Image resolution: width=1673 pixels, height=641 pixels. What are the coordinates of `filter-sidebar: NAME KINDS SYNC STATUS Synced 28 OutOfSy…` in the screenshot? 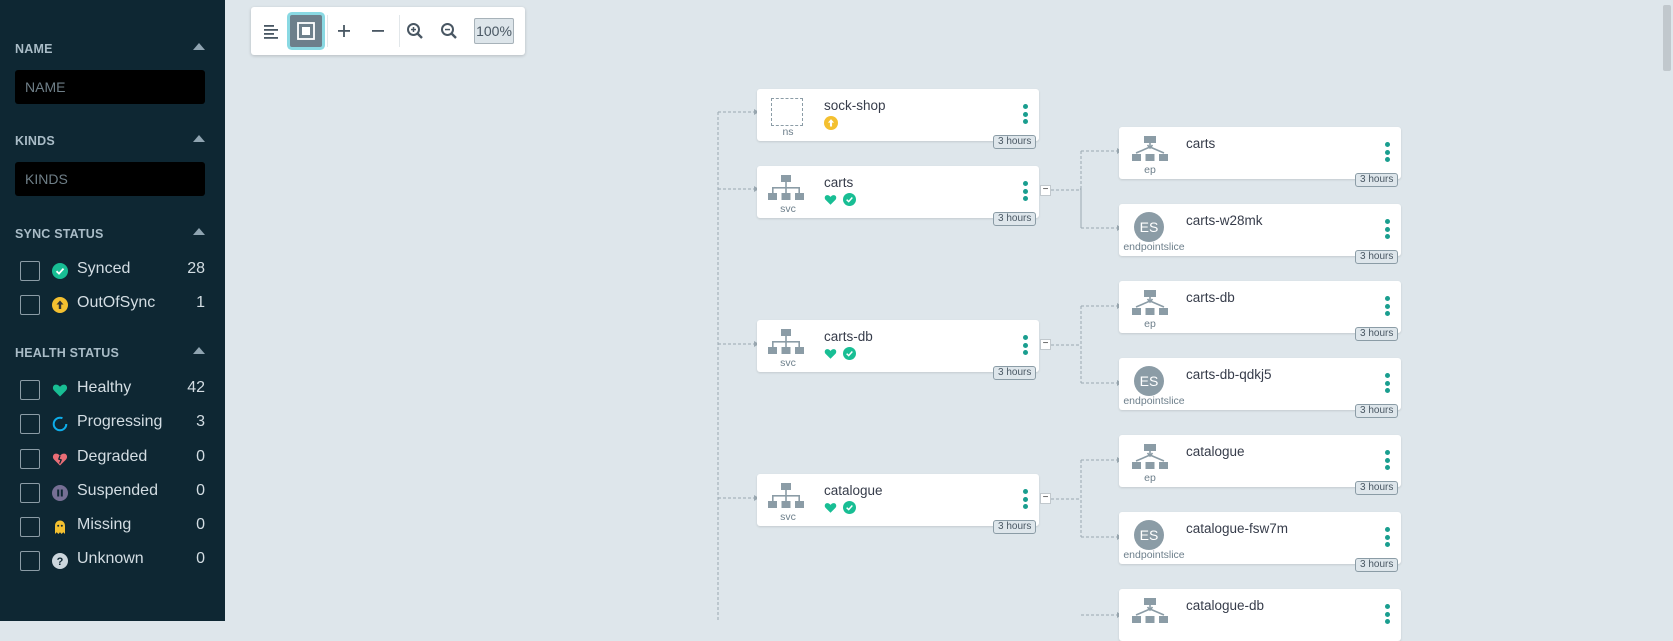 It's located at (112, 310).